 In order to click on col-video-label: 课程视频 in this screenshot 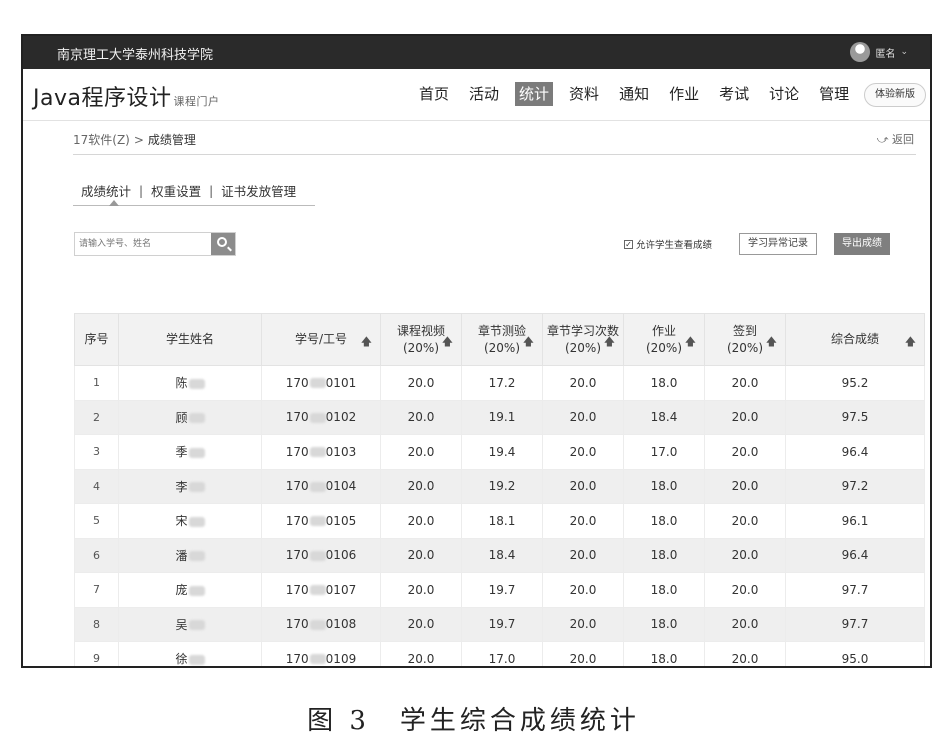, I will do `click(420, 330)`.